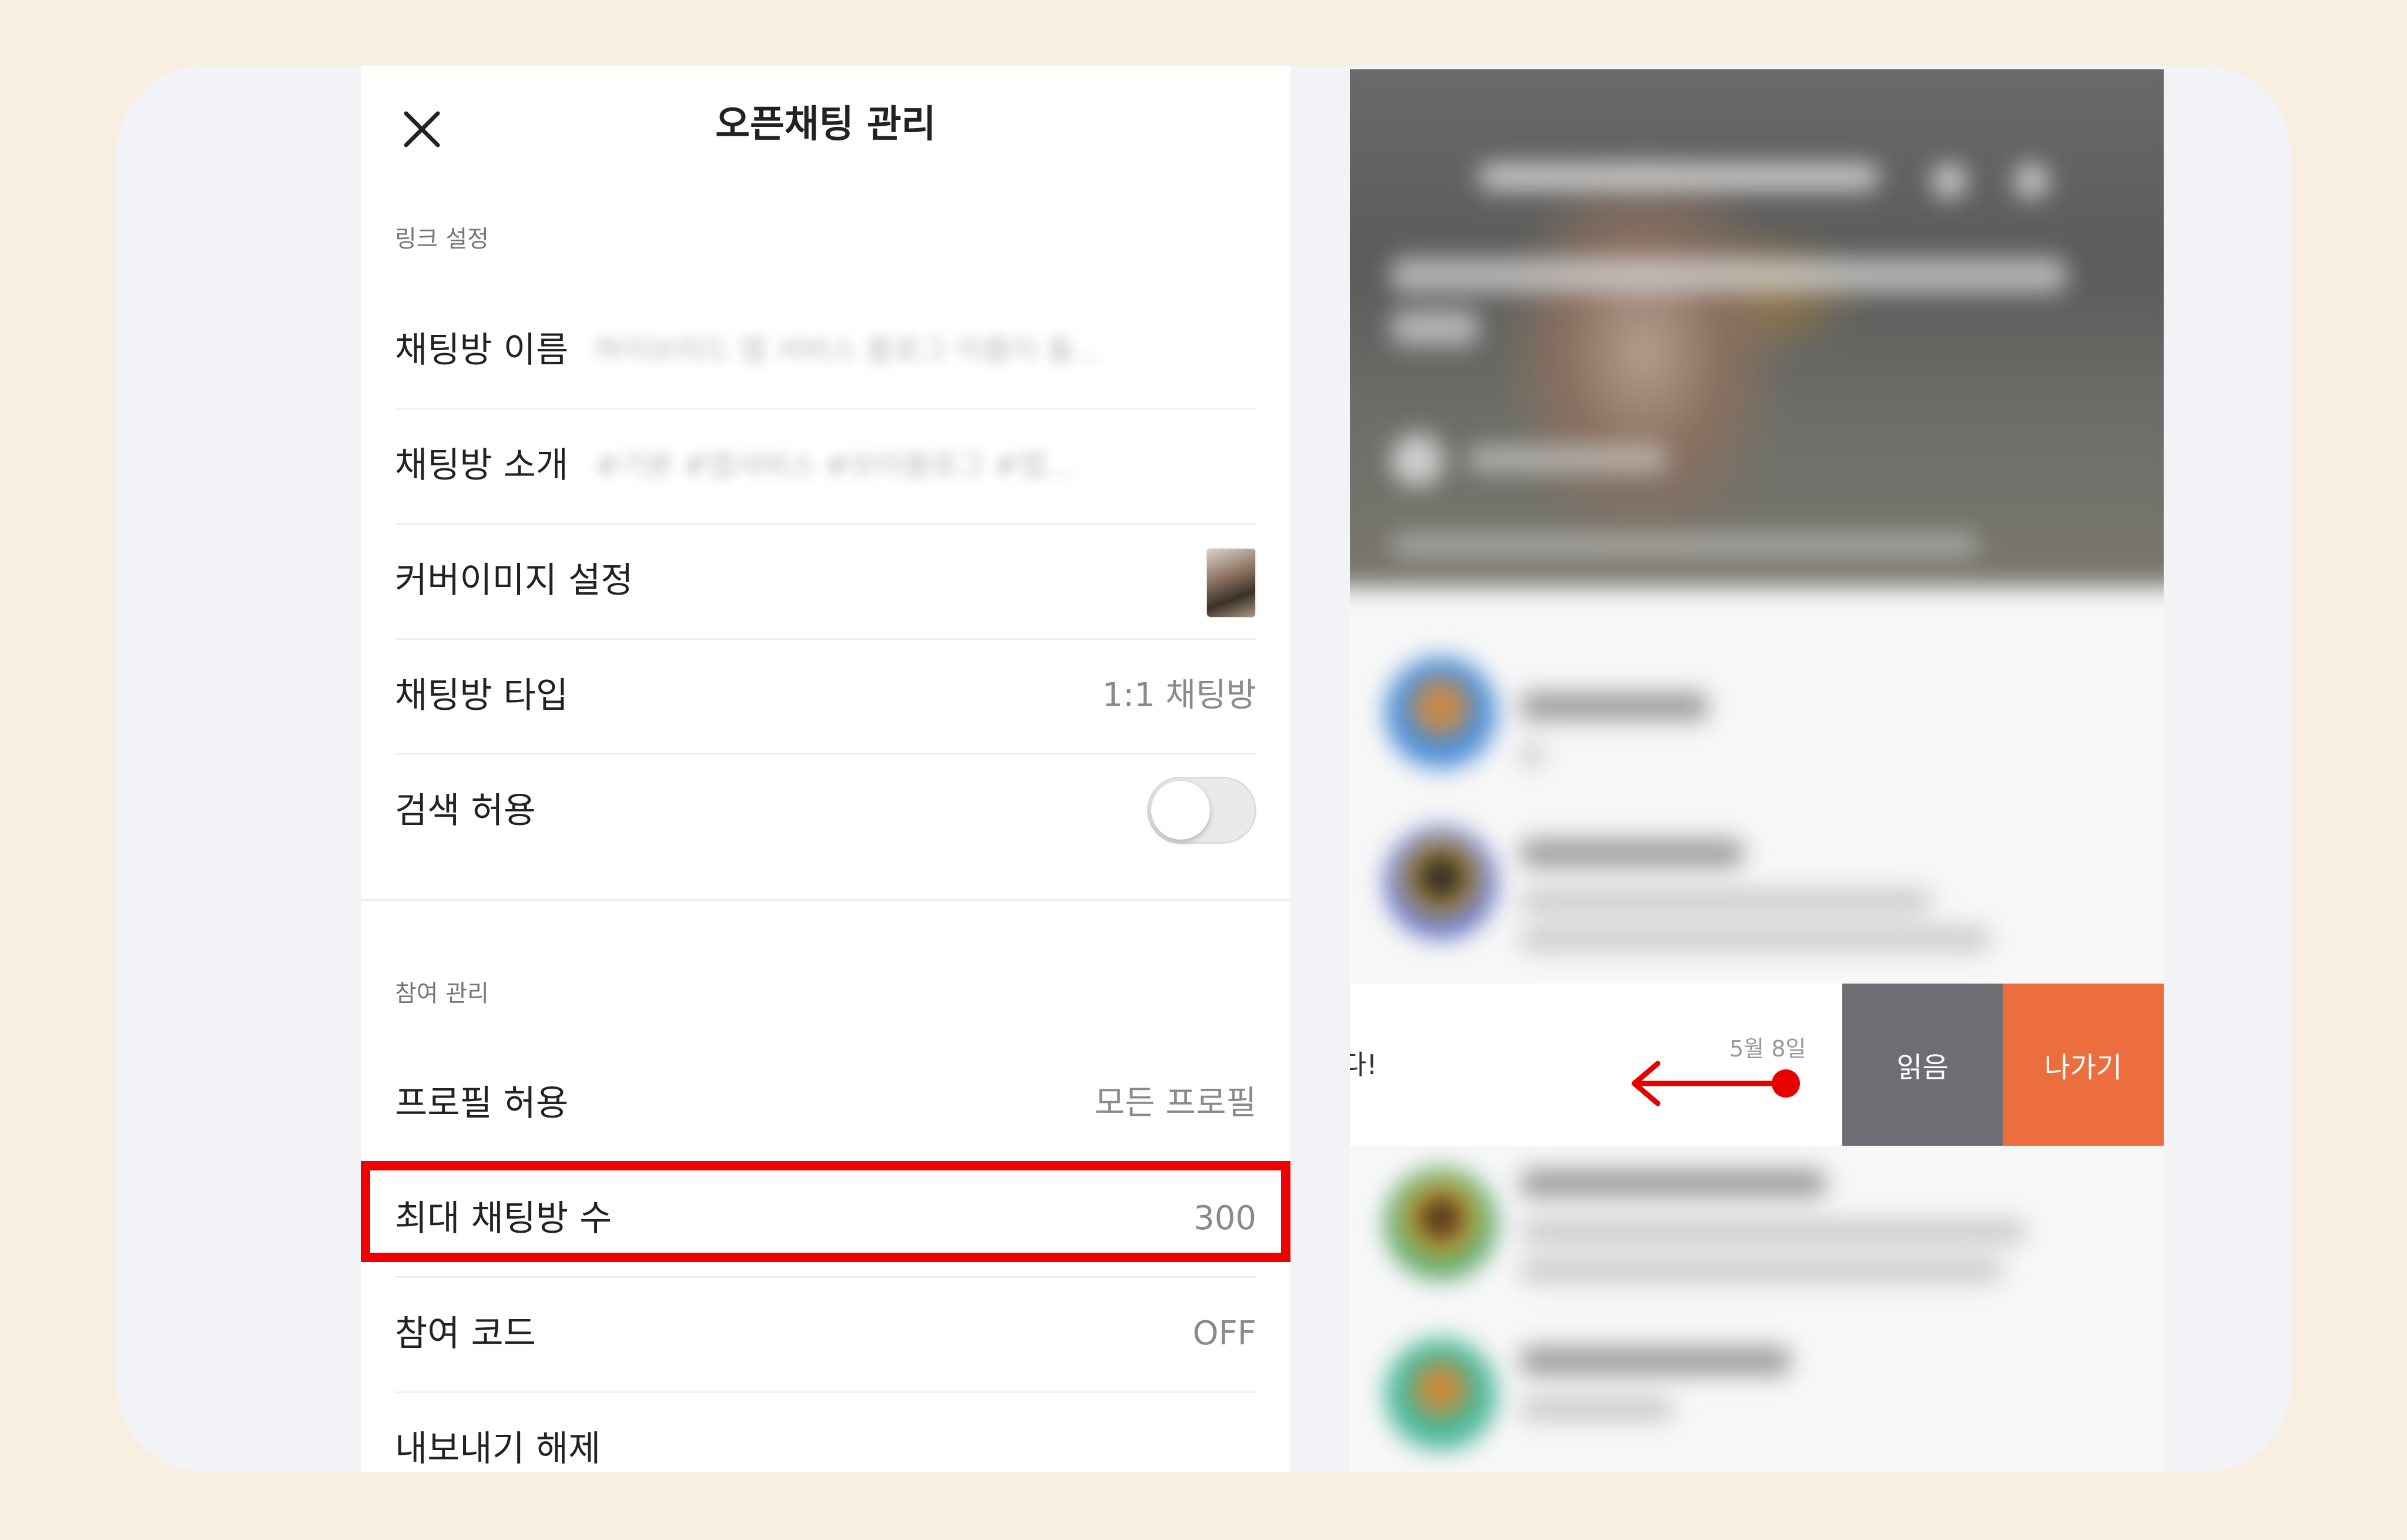  Describe the element at coordinates (1922, 1065) in the screenshot. I see `mark-read-button: 읽음` at that location.